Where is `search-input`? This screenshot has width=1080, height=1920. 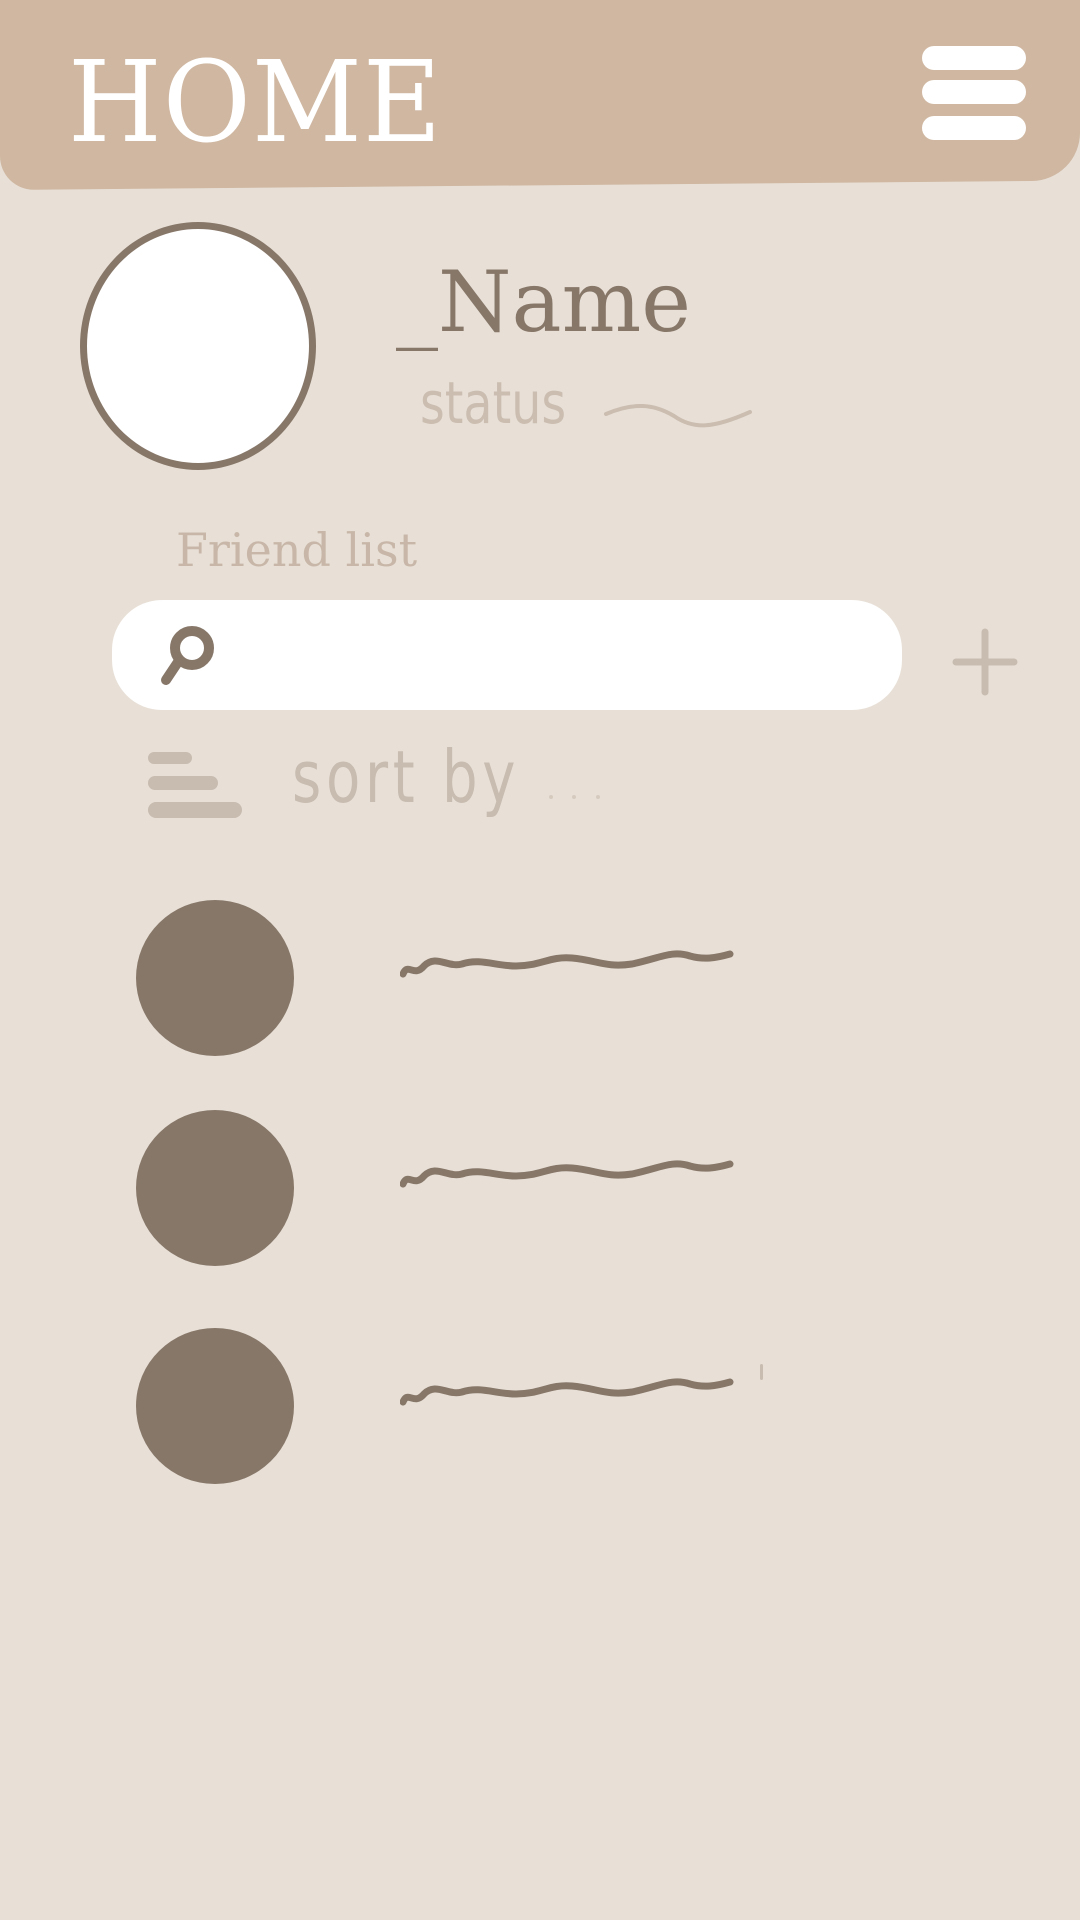 search-input is located at coordinates (554, 656).